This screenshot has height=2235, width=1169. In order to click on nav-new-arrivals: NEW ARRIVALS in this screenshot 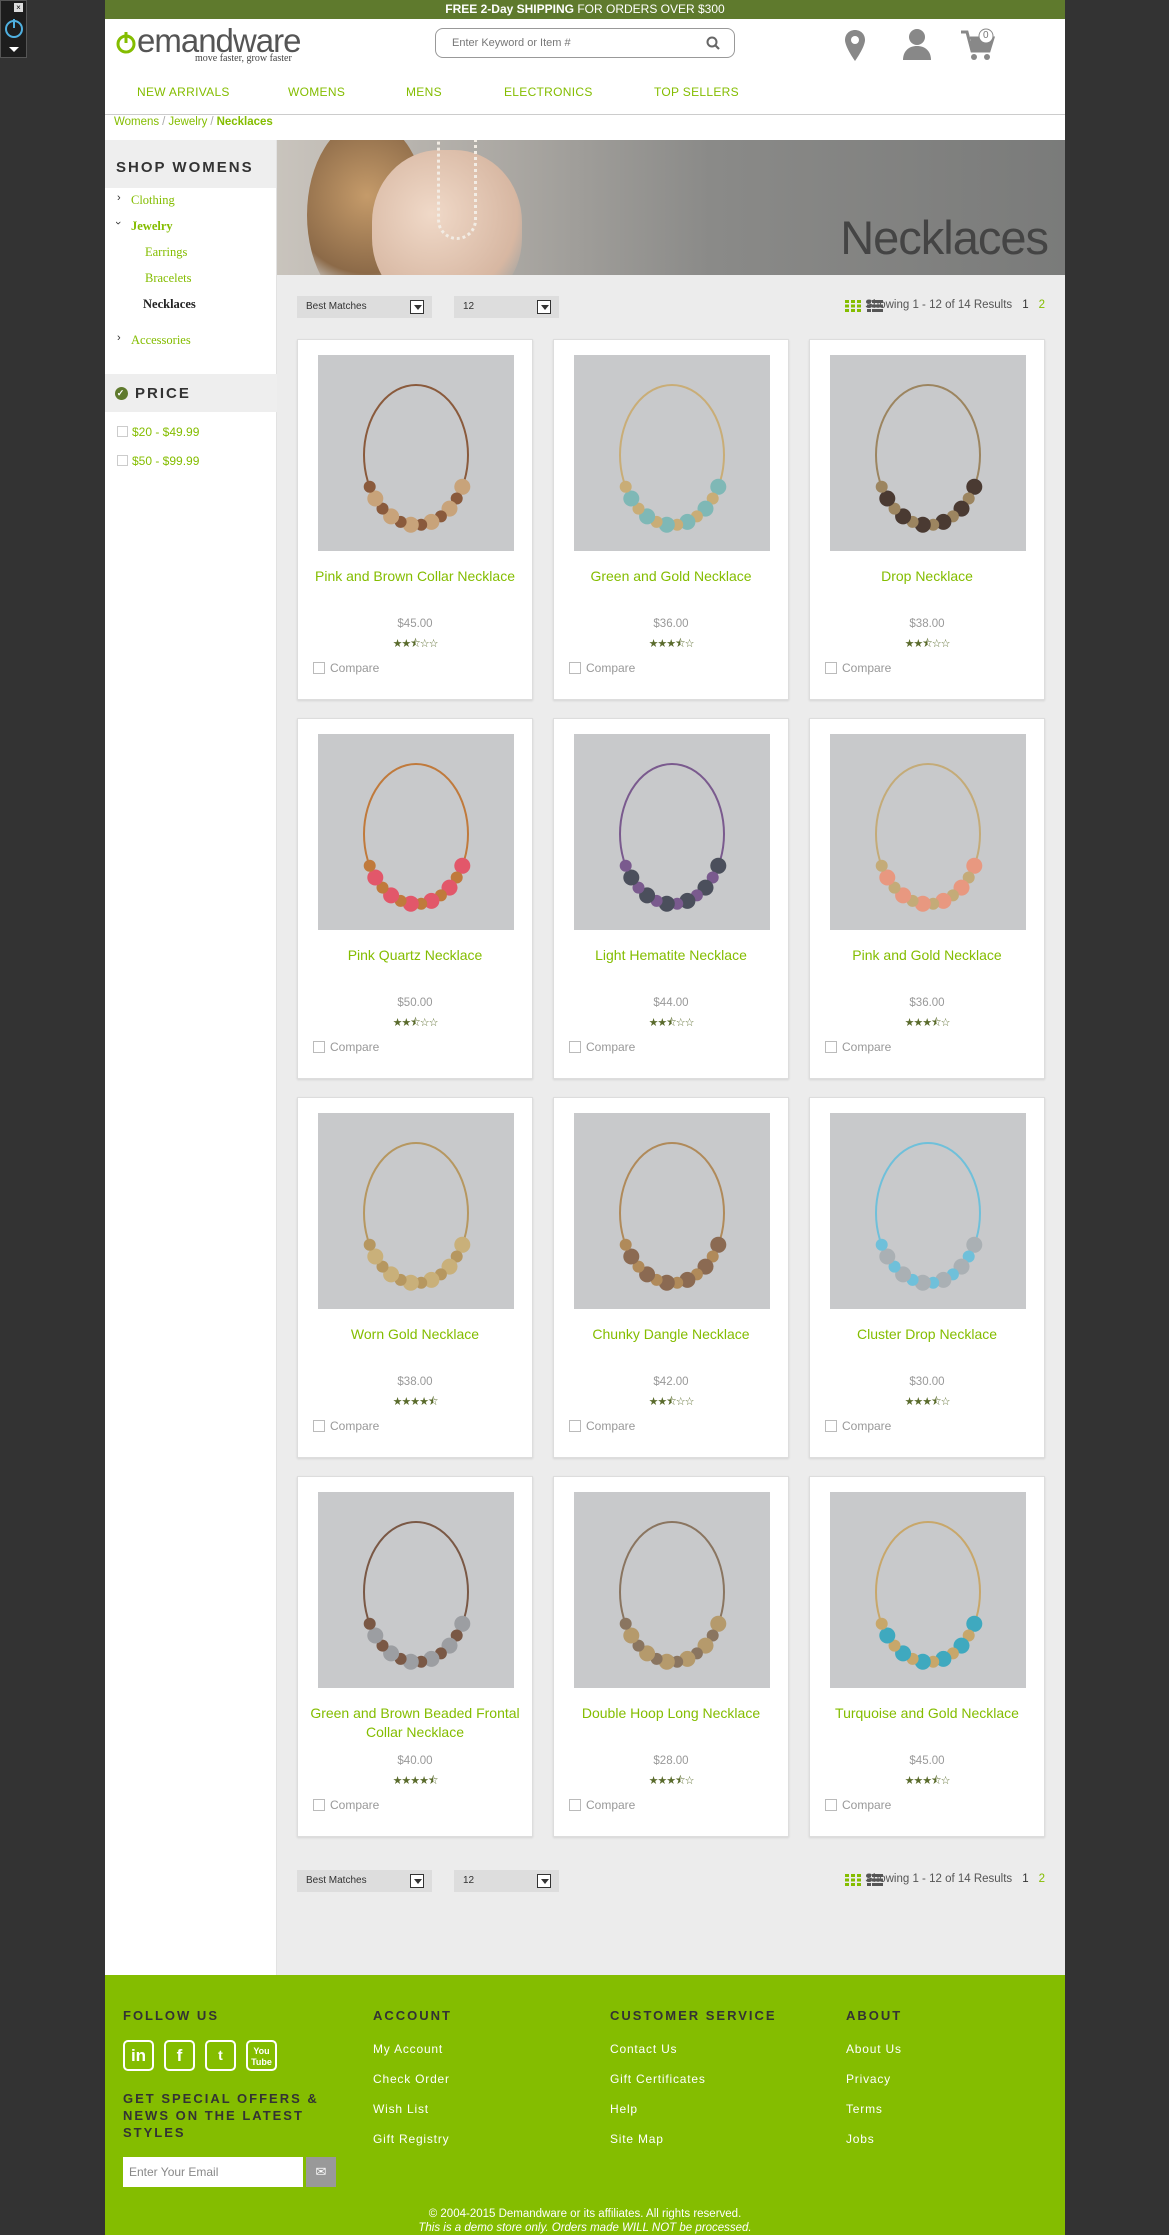, I will do `click(183, 92)`.